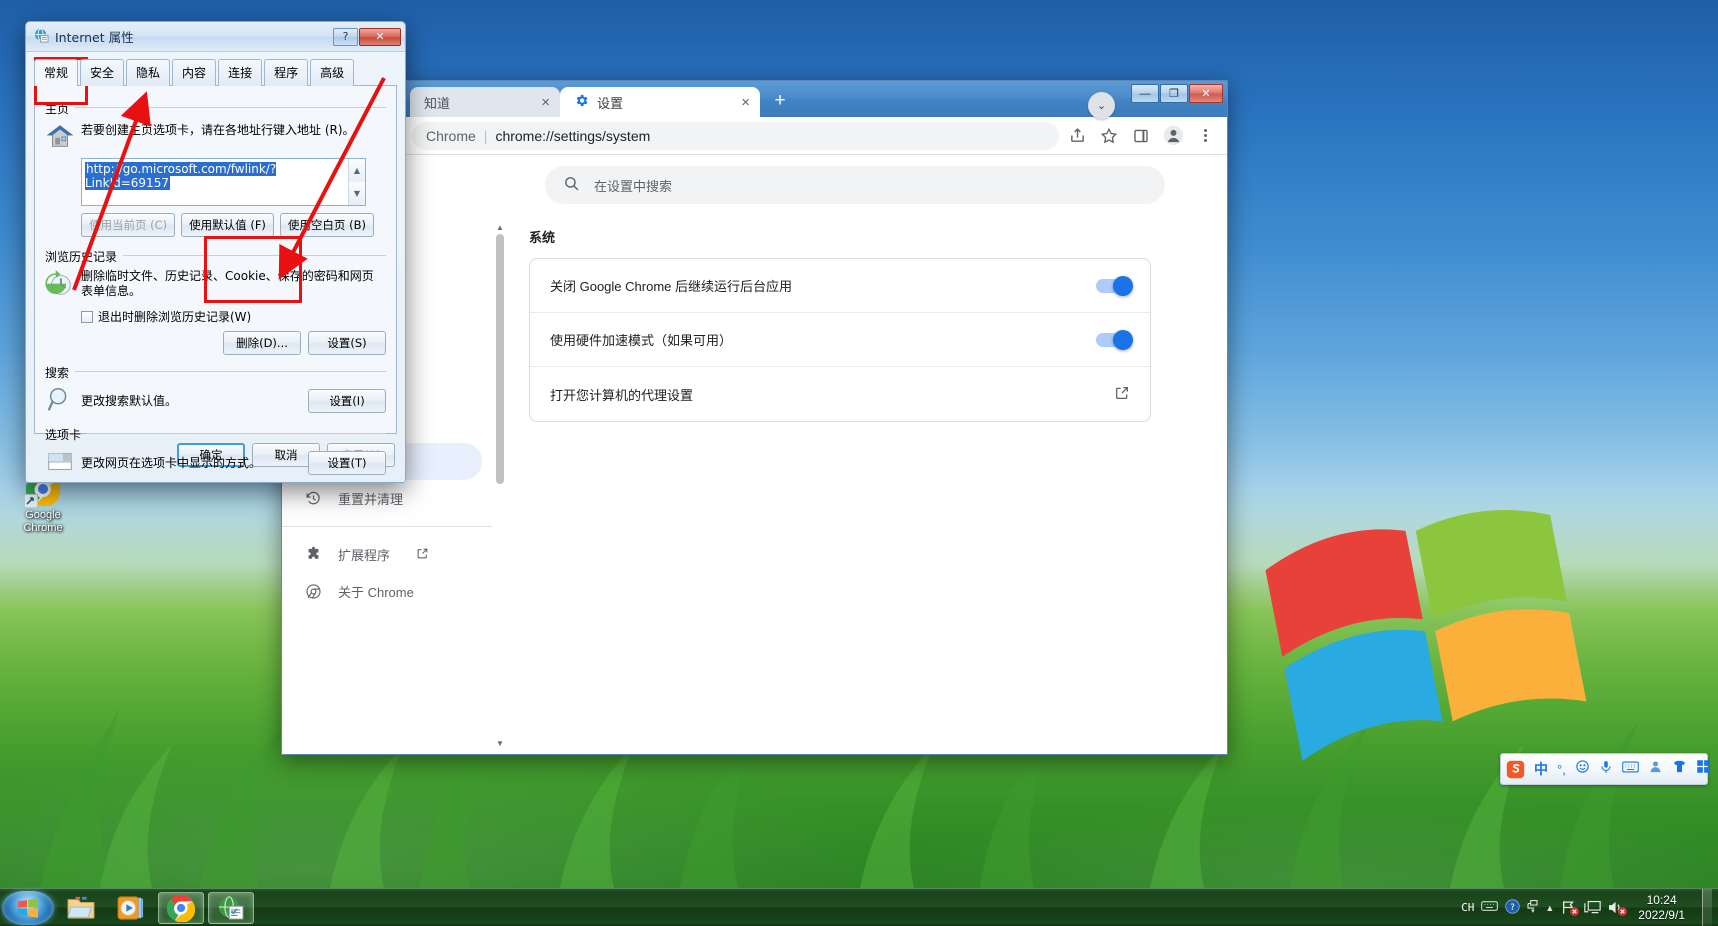 The width and height of the screenshot is (1718, 926). Describe the element at coordinates (1122, 394) in the screenshot. I see `external-link-icon` at that location.